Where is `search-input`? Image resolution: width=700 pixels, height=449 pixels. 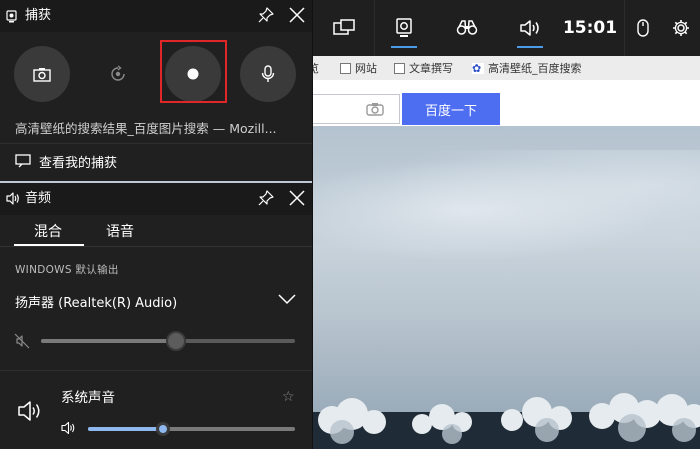
search-input is located at coordinates (356, 109).